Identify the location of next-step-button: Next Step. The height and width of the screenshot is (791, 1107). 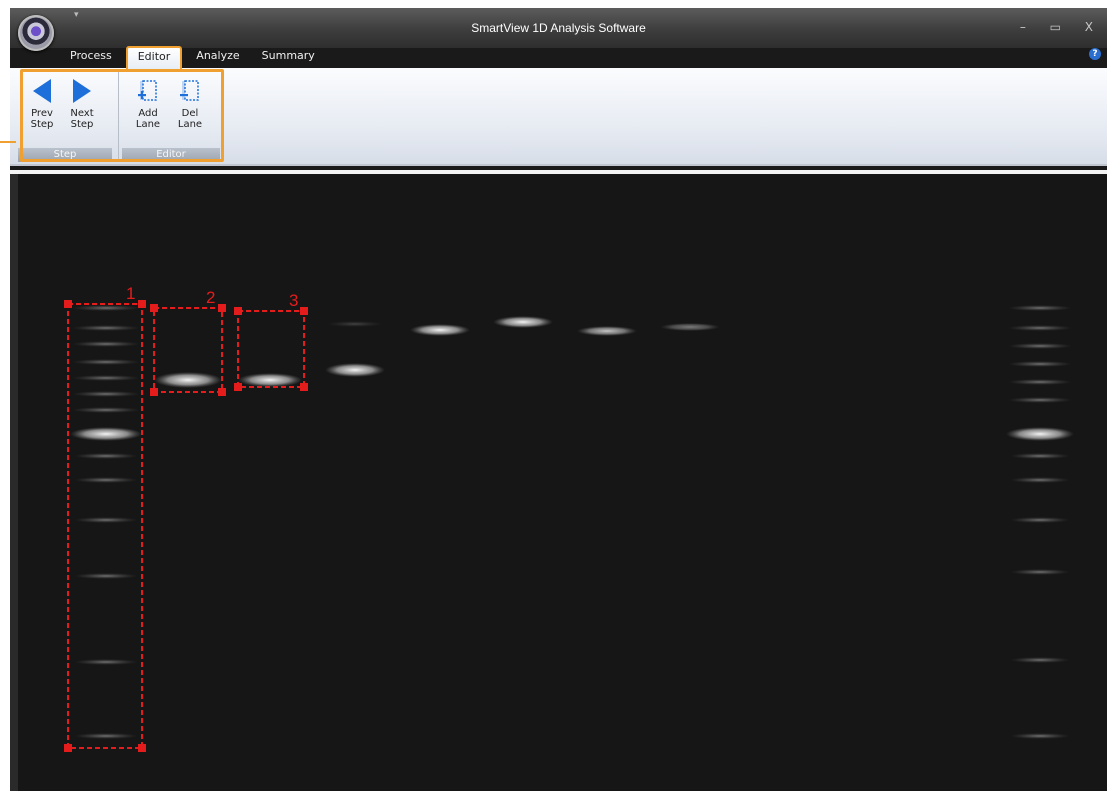
(82, 112).